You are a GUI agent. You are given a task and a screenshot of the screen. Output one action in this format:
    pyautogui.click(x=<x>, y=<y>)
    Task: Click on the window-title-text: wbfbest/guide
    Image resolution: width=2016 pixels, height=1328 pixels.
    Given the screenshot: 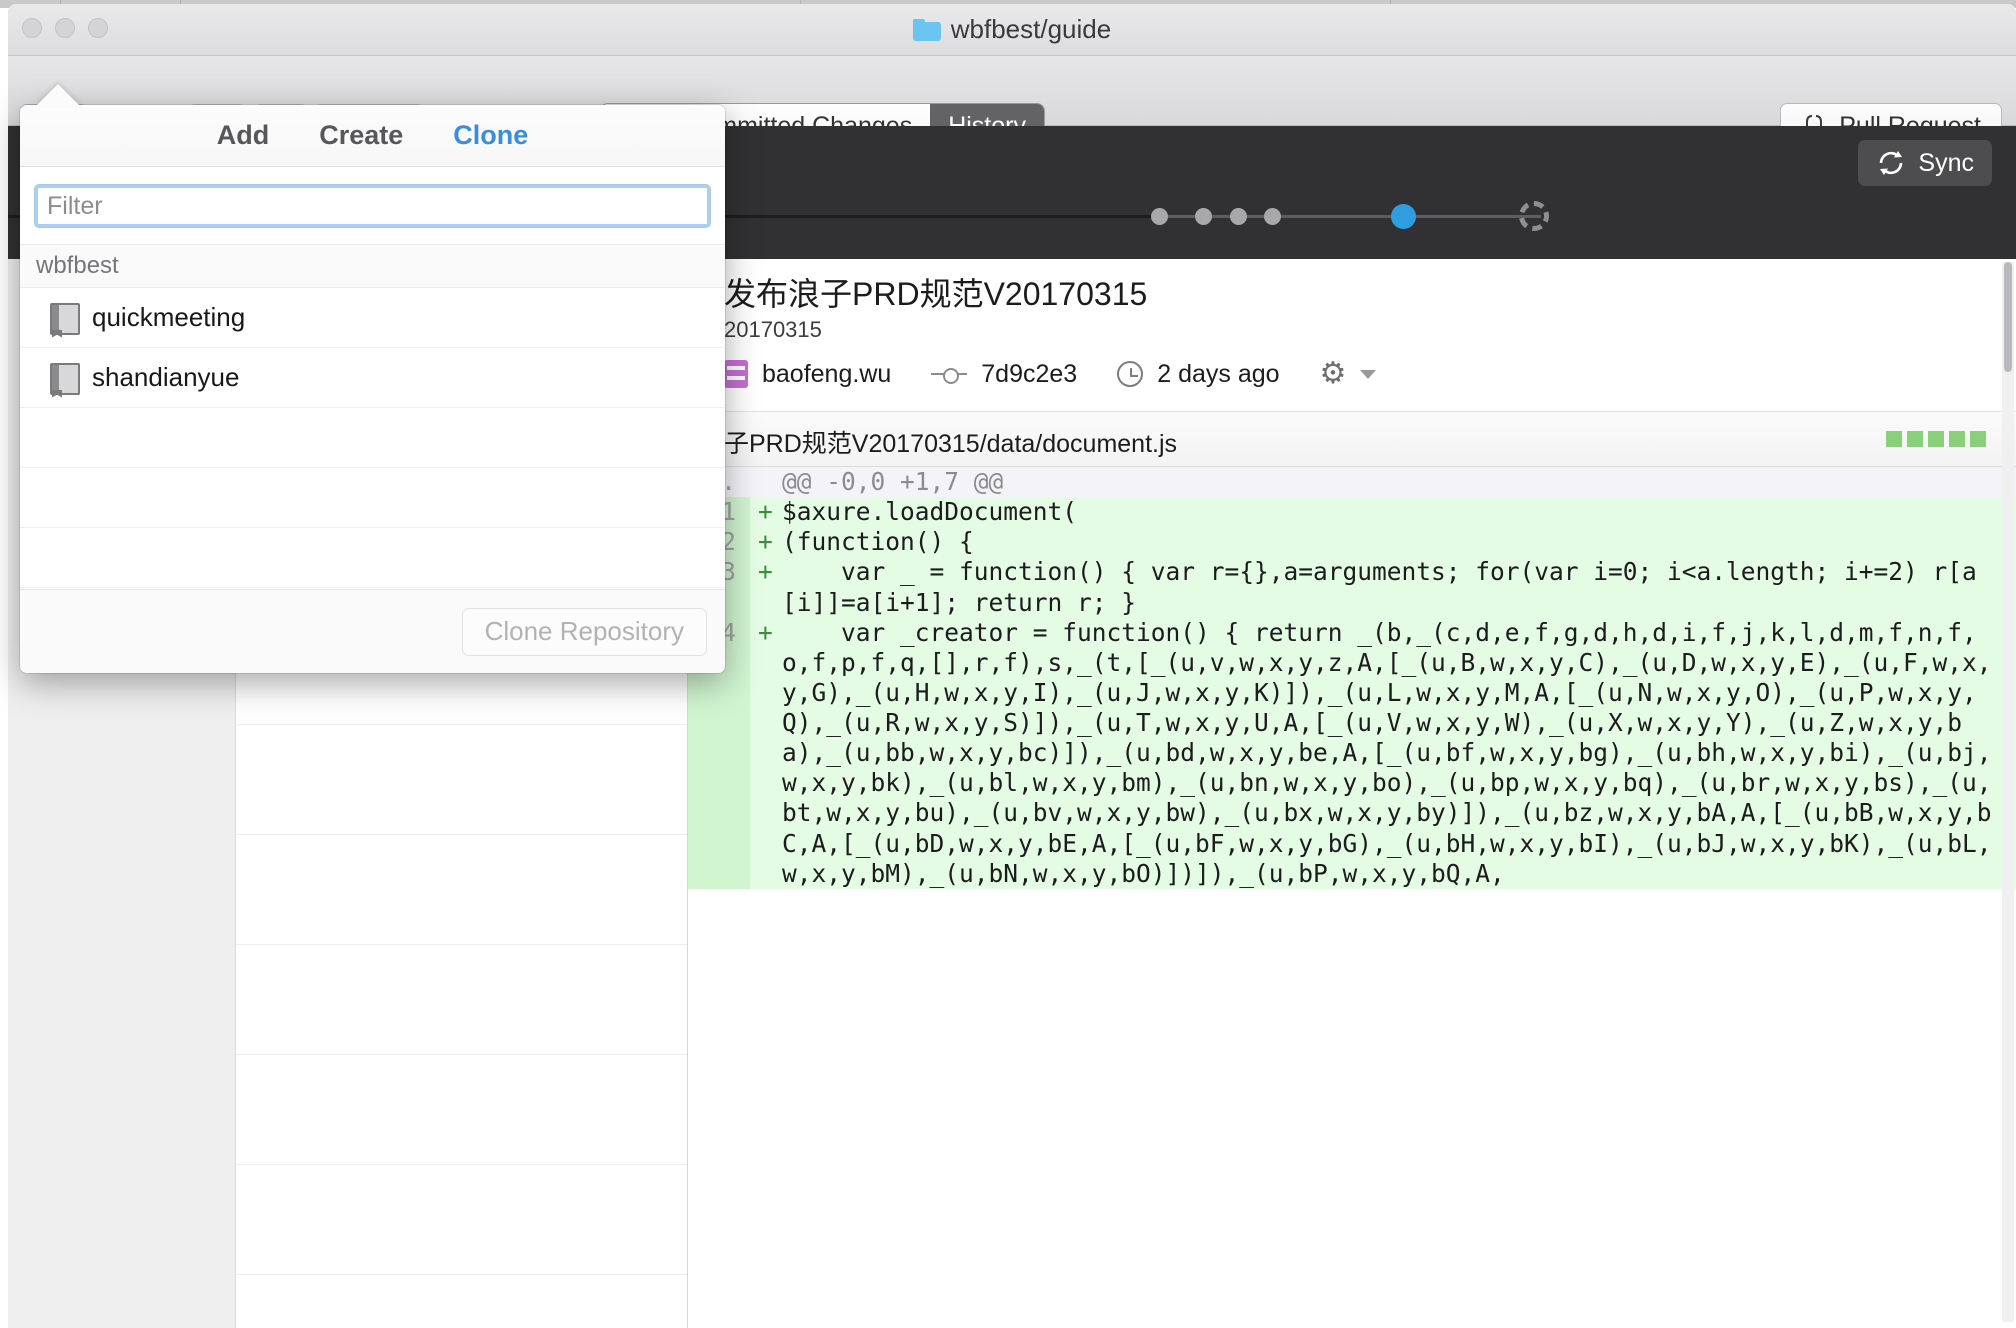 What is the action you would take?
    pyautogui.click(x=1031, y=29)
    